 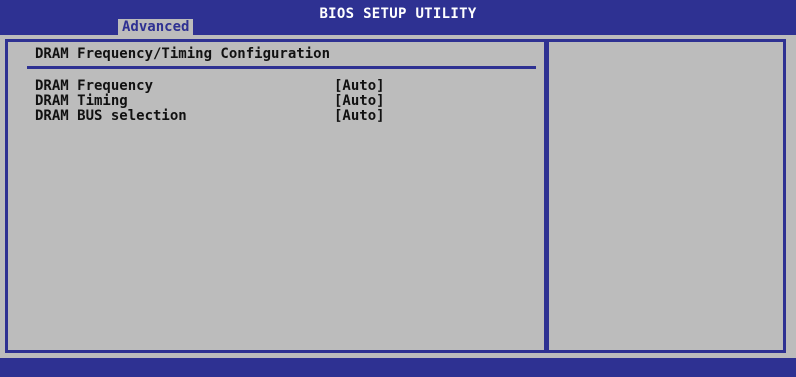 I want to click on setting-label: DRAM BUS selection, so click(x=111, y=116).